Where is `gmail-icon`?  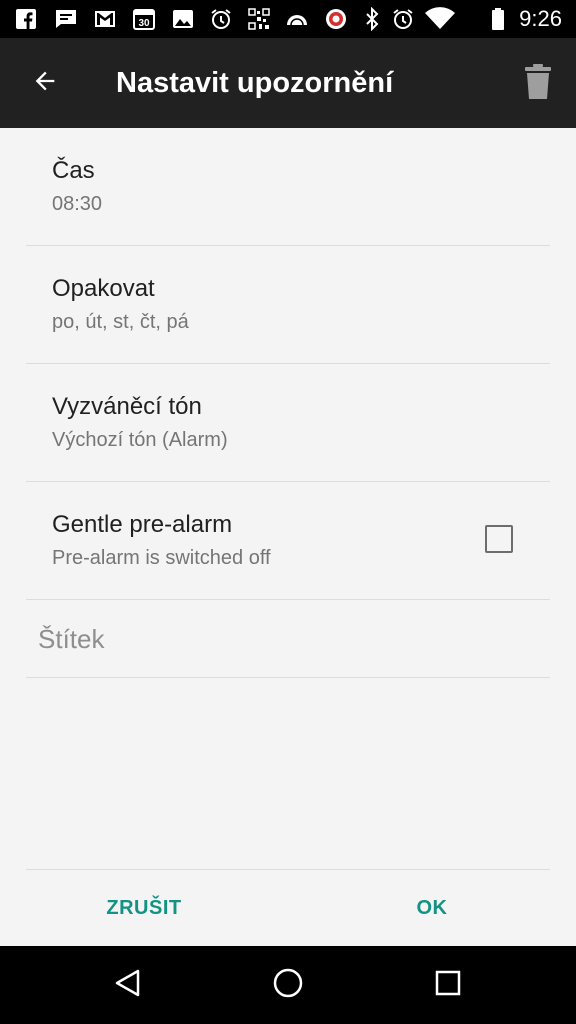
gmail-icon is located at coordinates (105, 19).